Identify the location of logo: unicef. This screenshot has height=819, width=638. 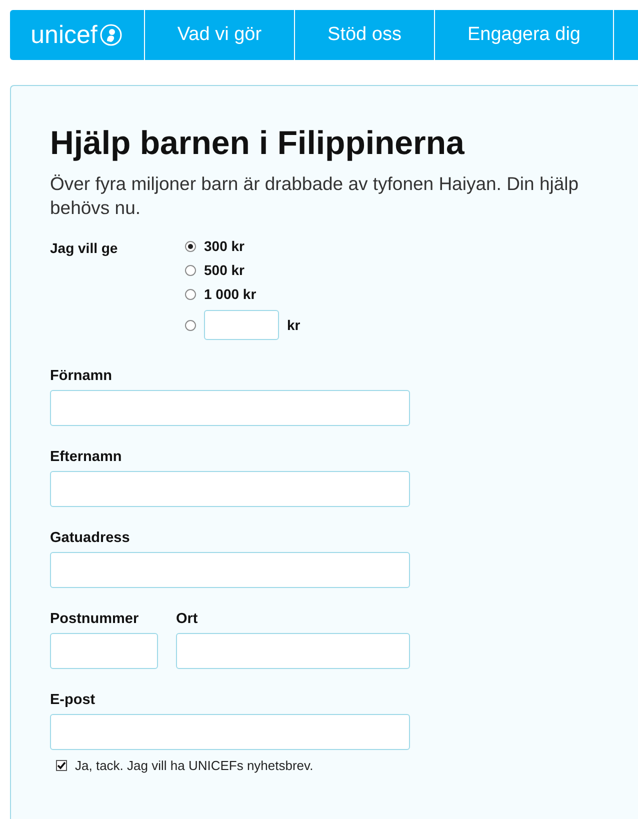
(77, 35).